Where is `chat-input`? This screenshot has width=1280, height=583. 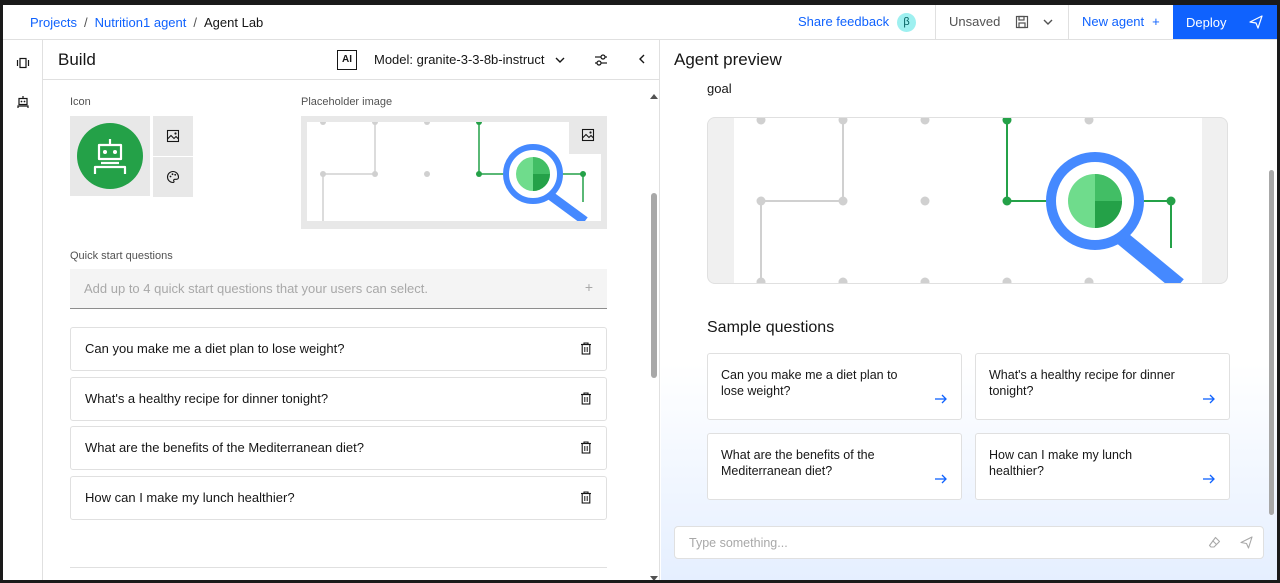 chat-input is located at coordinates (930, 542).